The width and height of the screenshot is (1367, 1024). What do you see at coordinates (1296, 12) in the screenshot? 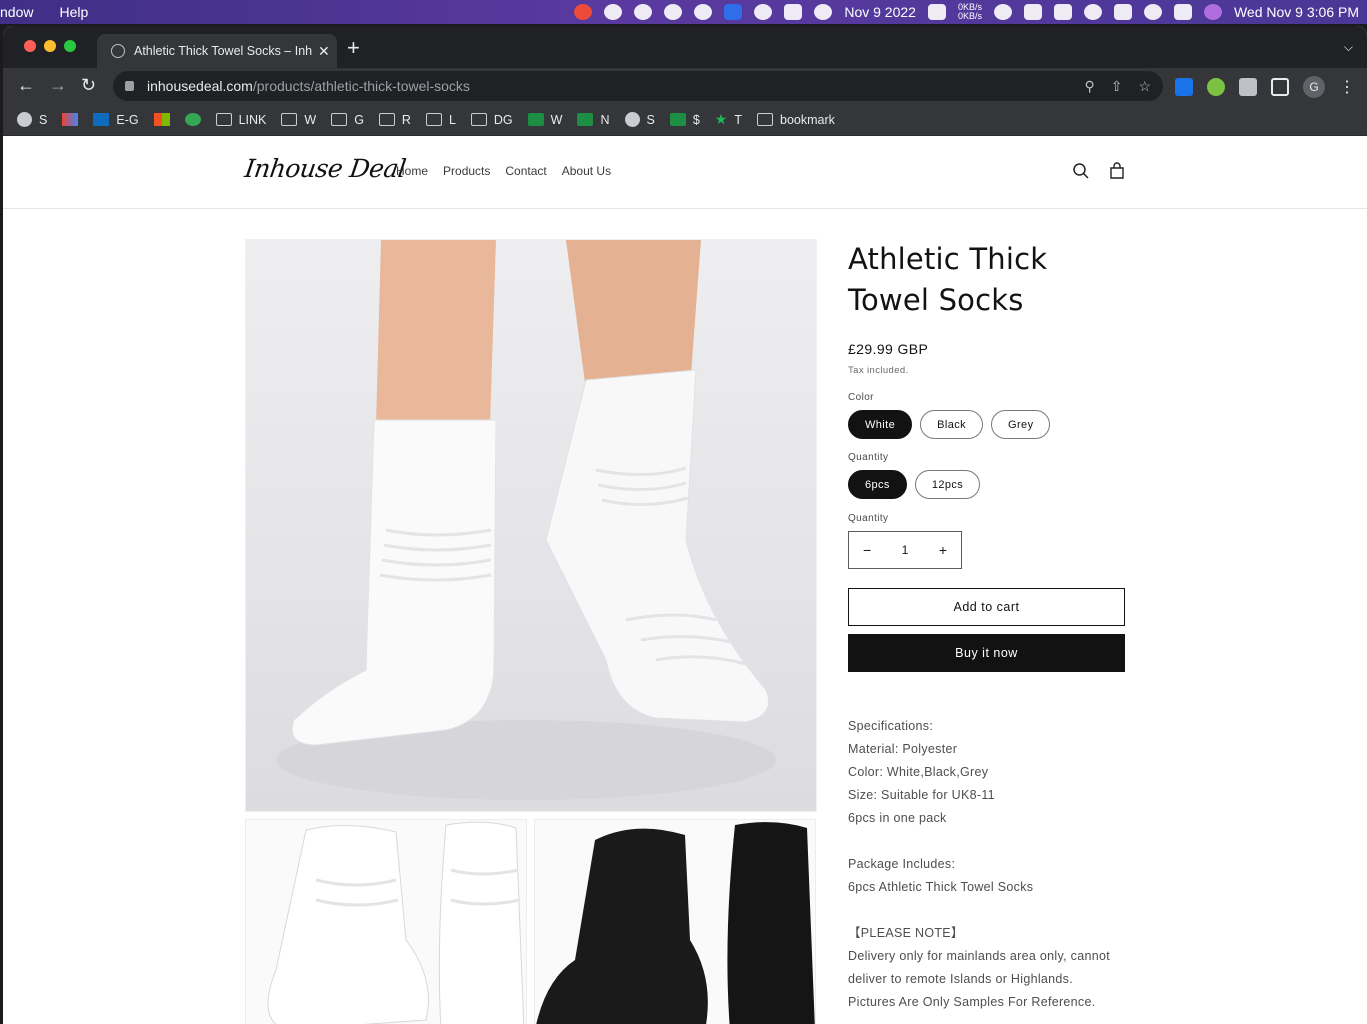
I see `menubar-clock: Wed Nov 9 3:06 PM` at bounding box center [1296, 12].